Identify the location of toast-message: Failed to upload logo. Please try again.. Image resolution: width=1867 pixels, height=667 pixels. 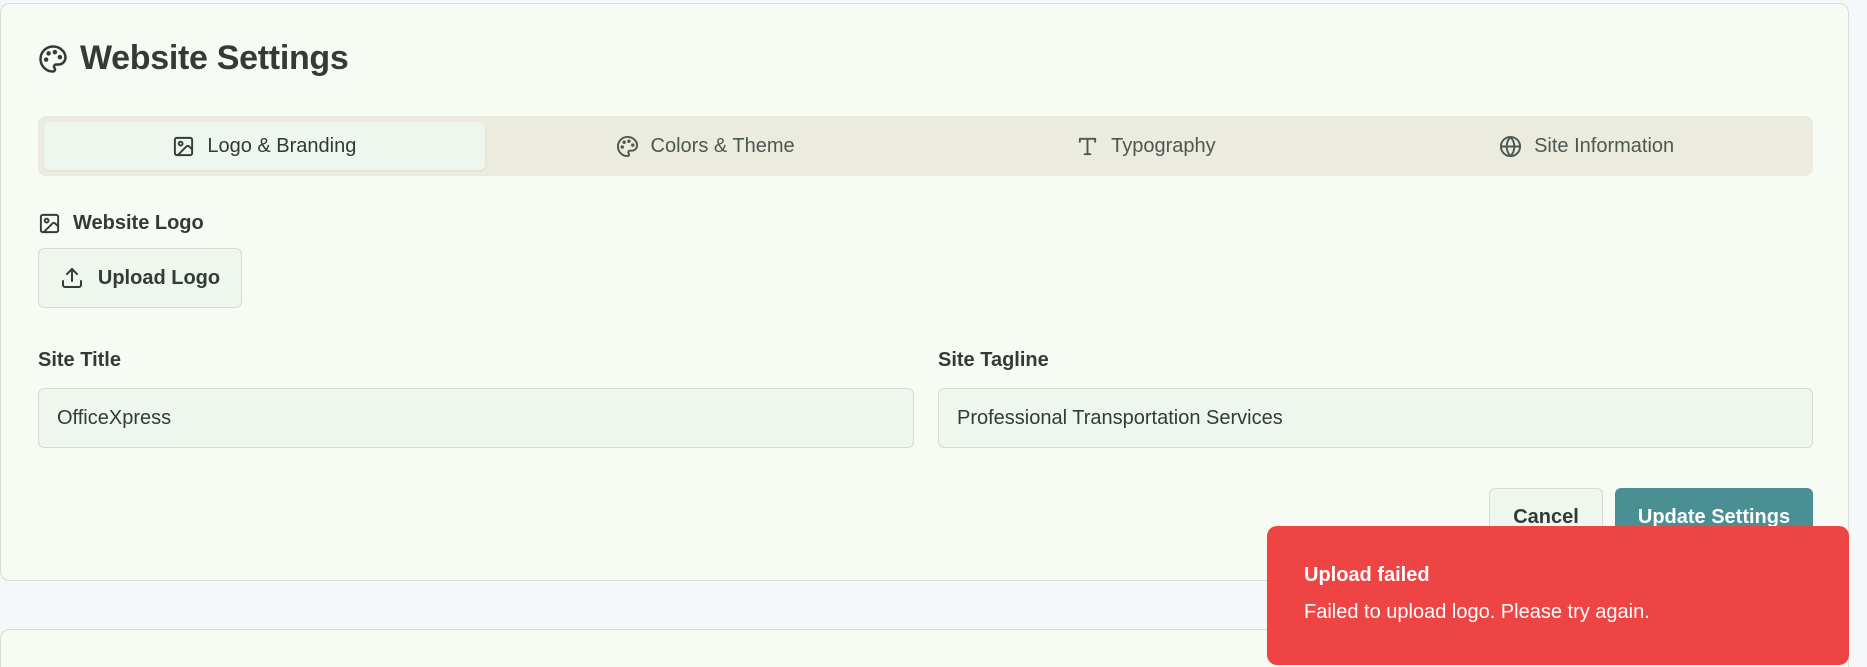
(1477, 612).